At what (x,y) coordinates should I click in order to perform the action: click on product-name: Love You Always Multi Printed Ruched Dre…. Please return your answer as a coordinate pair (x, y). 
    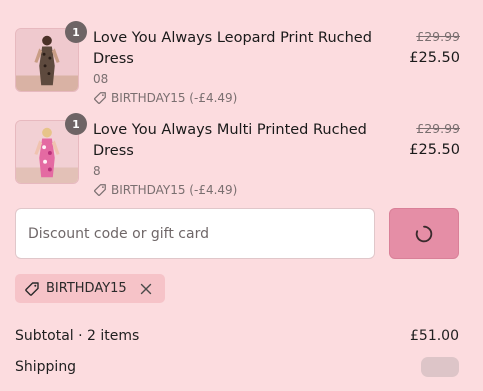
    Looking at the image, I should click on (230, 140).